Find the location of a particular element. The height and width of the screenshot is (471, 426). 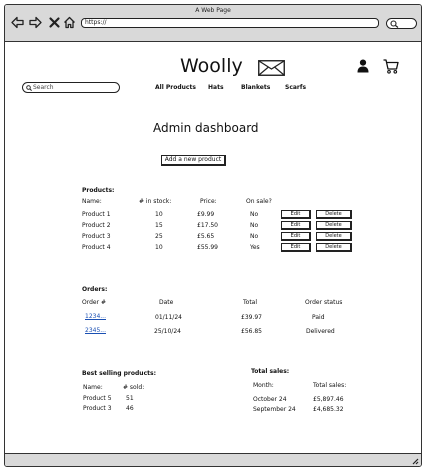

order-total: £56.85 is located at coordinates (251, 331).